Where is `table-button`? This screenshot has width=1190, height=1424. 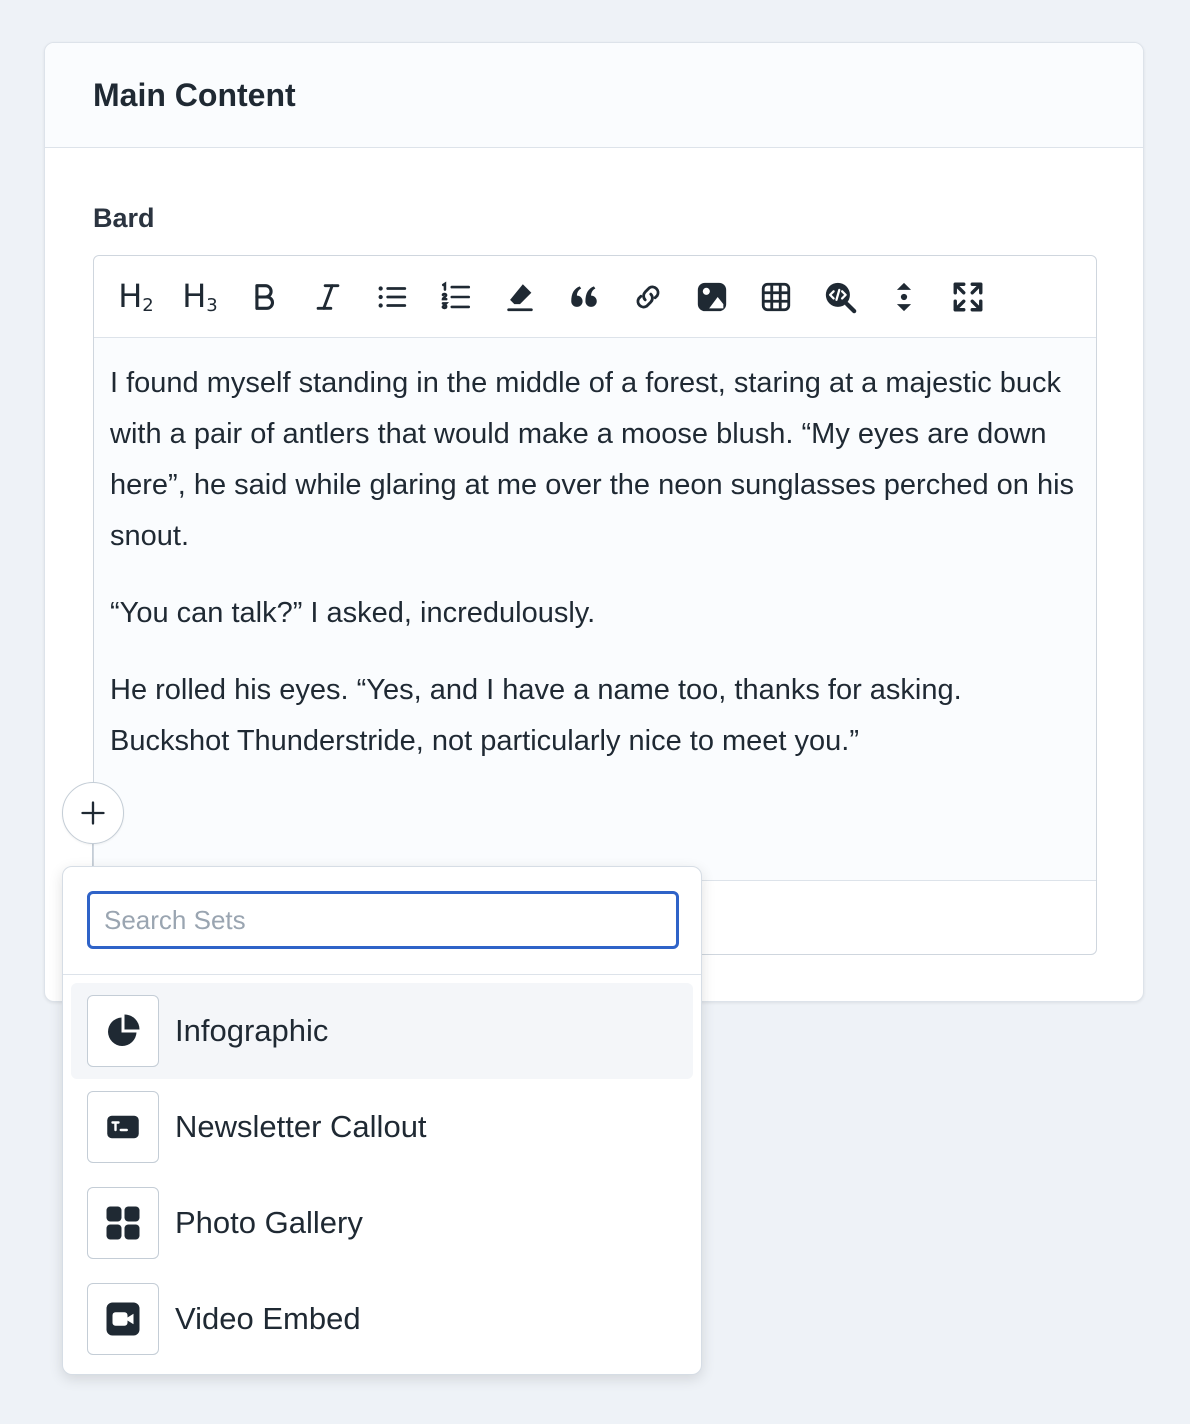 table-button is located at coordinates (776, 297).